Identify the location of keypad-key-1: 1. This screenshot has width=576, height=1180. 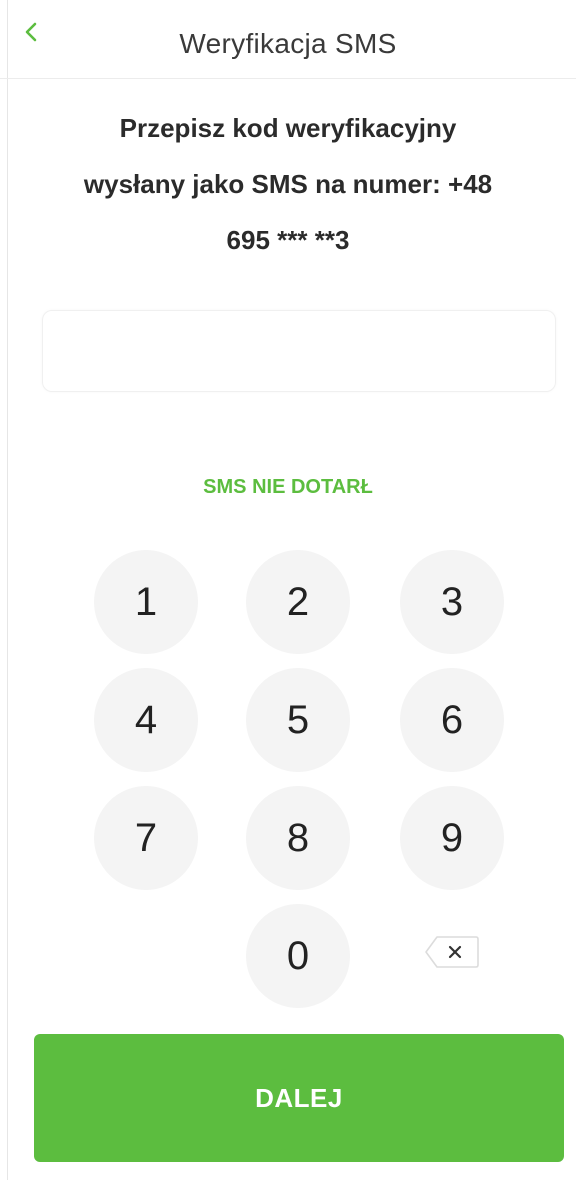
(146, 602).